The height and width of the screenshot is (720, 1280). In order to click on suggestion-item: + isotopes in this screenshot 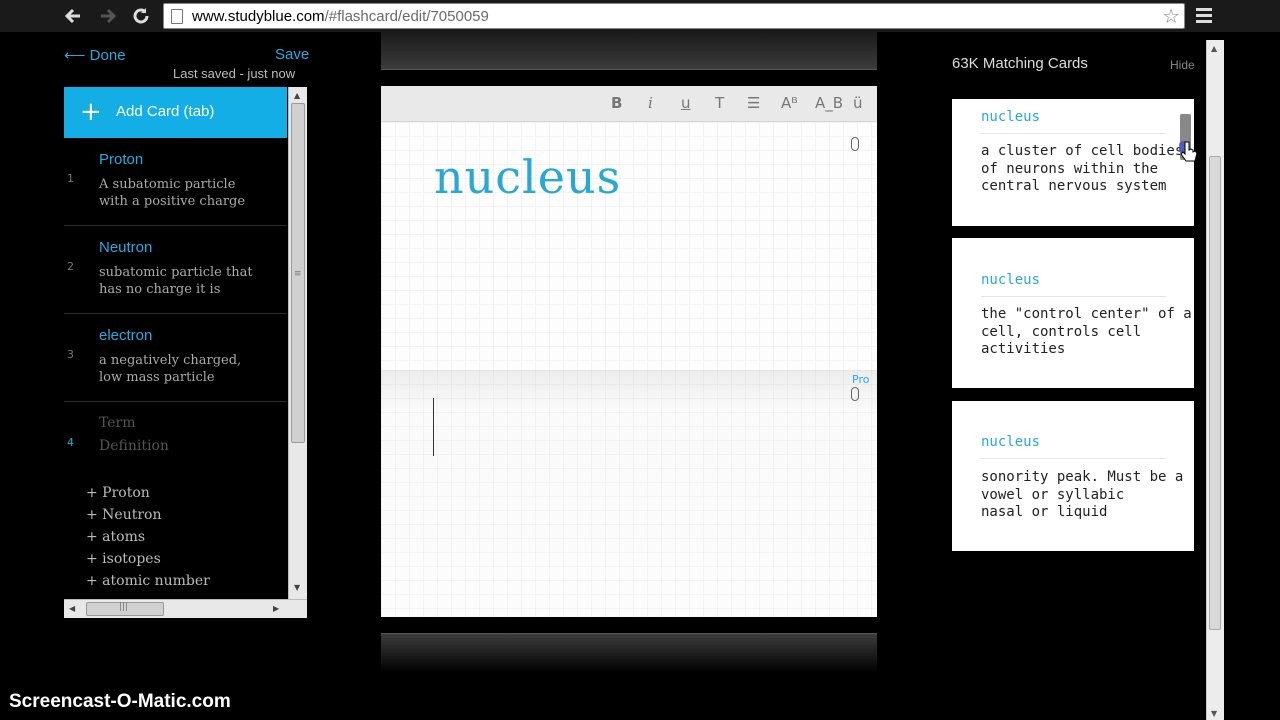, I will do `click(186, 559)`.